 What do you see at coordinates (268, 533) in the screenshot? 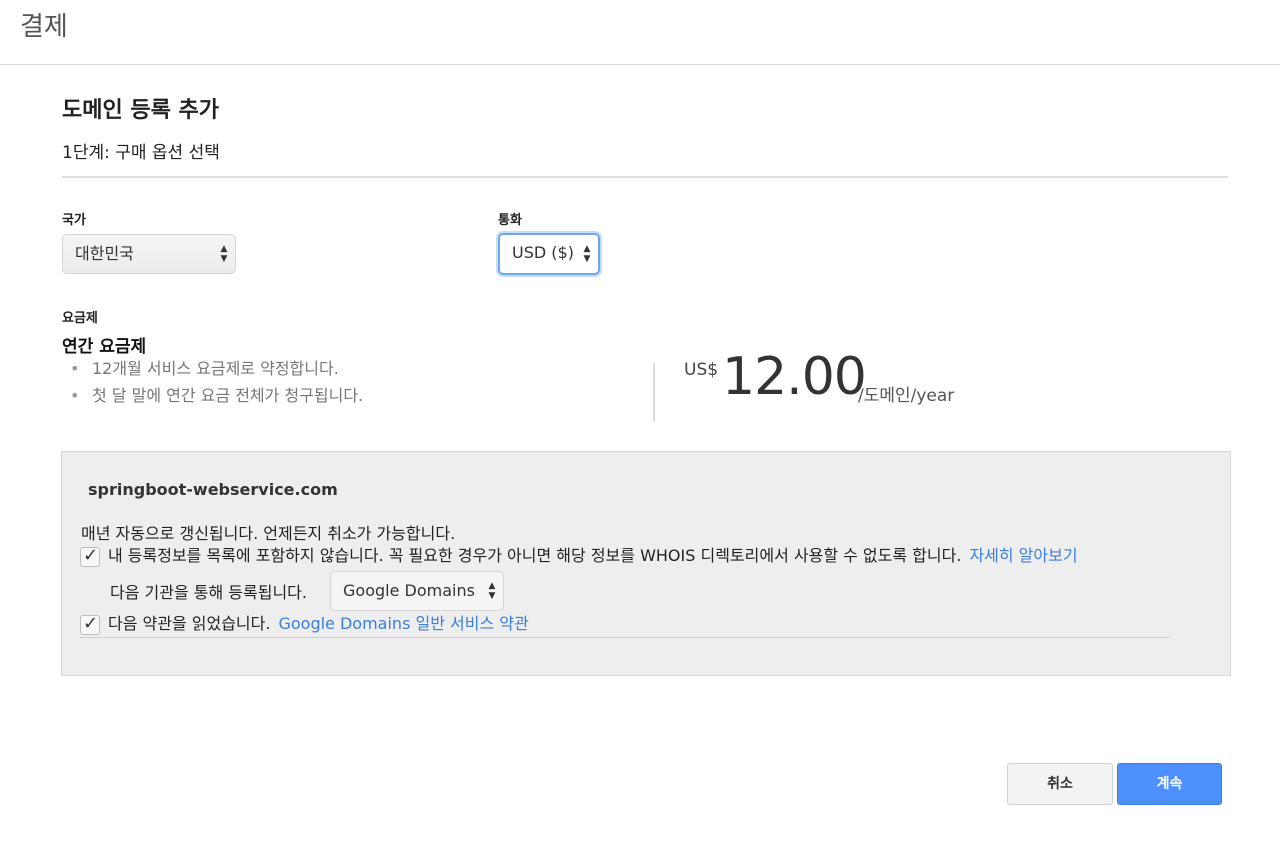
I see `renew-text: 매년 자동으로 갱신됩니다. 언제든지 취소가 가능합니다.` at bounding box center [268, 533].